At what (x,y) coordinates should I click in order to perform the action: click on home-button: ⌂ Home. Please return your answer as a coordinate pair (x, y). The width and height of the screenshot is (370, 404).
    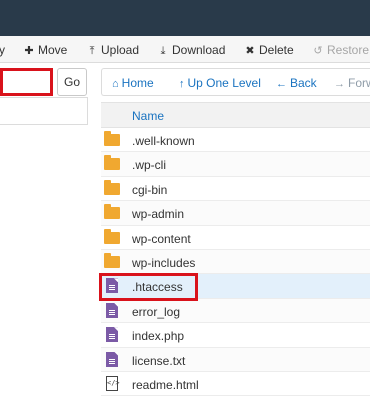
    Looking at the image, I should click on (133, 83).